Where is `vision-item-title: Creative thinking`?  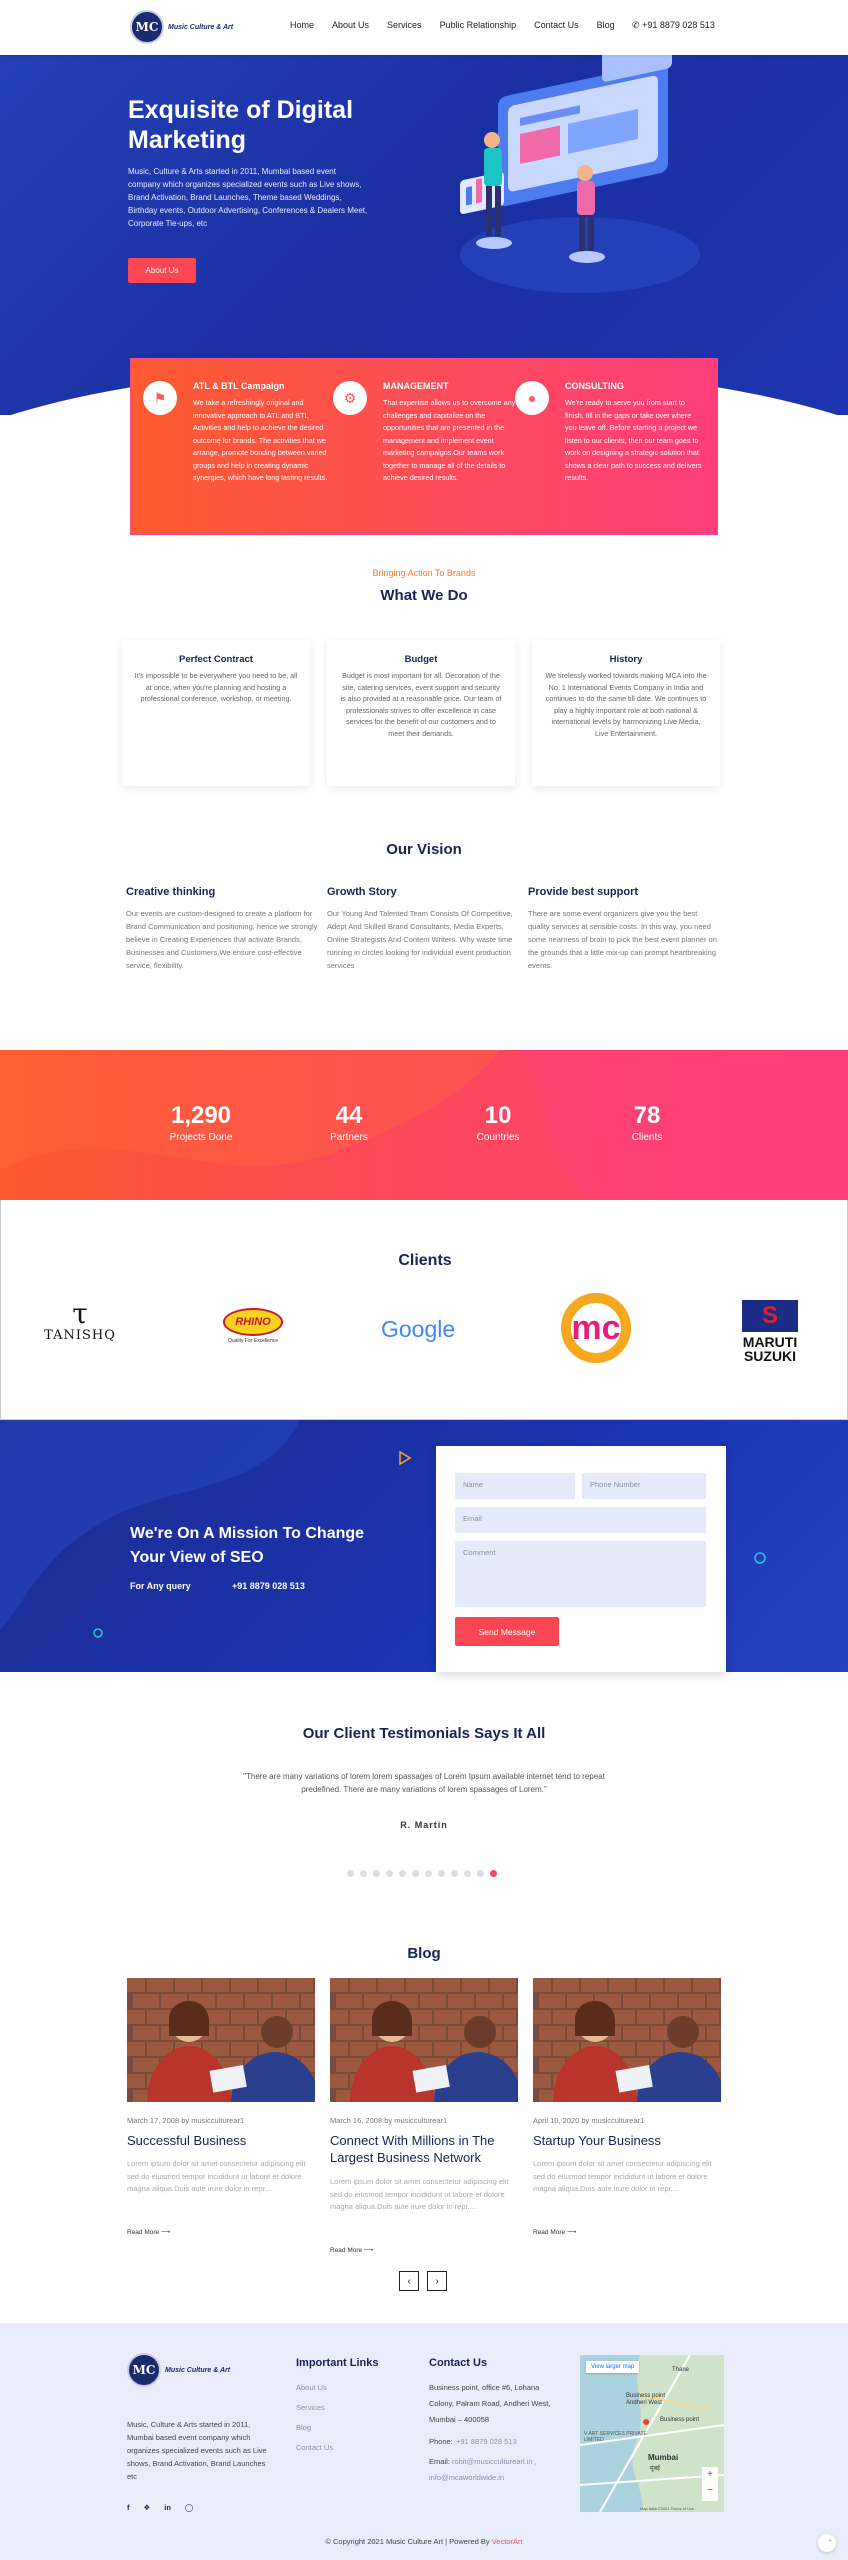
vision-item-title: Creative thinking is located at coordinates (171, 892).